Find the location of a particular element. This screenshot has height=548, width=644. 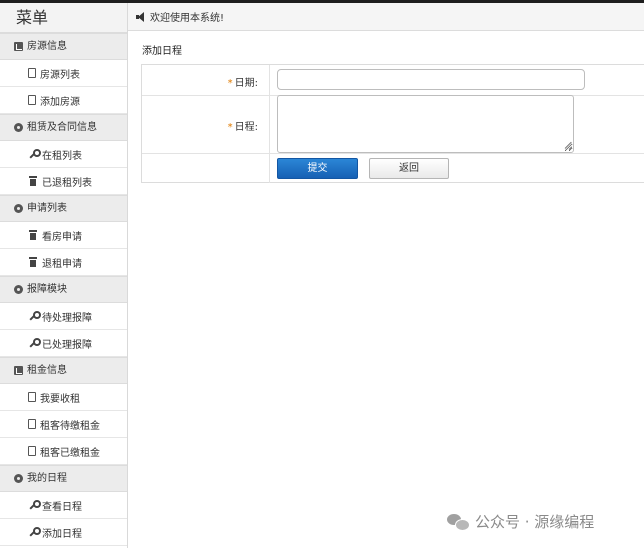

resize-grip-icon is located at coordinates (569, 146).